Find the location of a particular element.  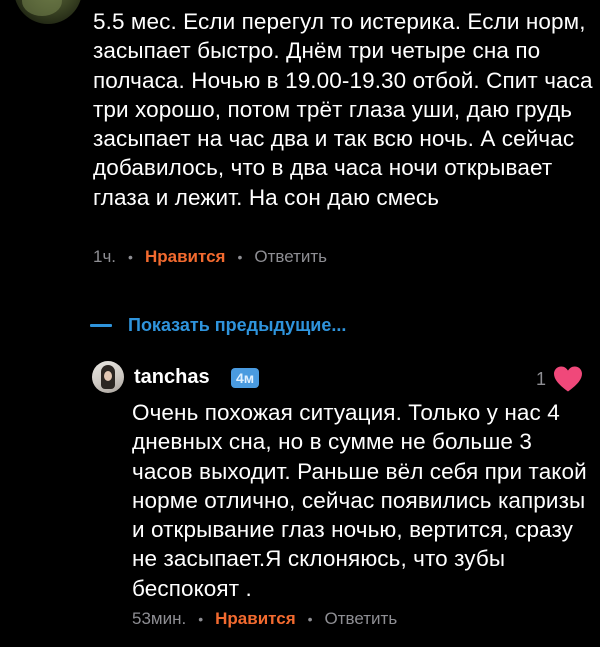

comment-time: 53мин. is located at coordinates (159, 618).